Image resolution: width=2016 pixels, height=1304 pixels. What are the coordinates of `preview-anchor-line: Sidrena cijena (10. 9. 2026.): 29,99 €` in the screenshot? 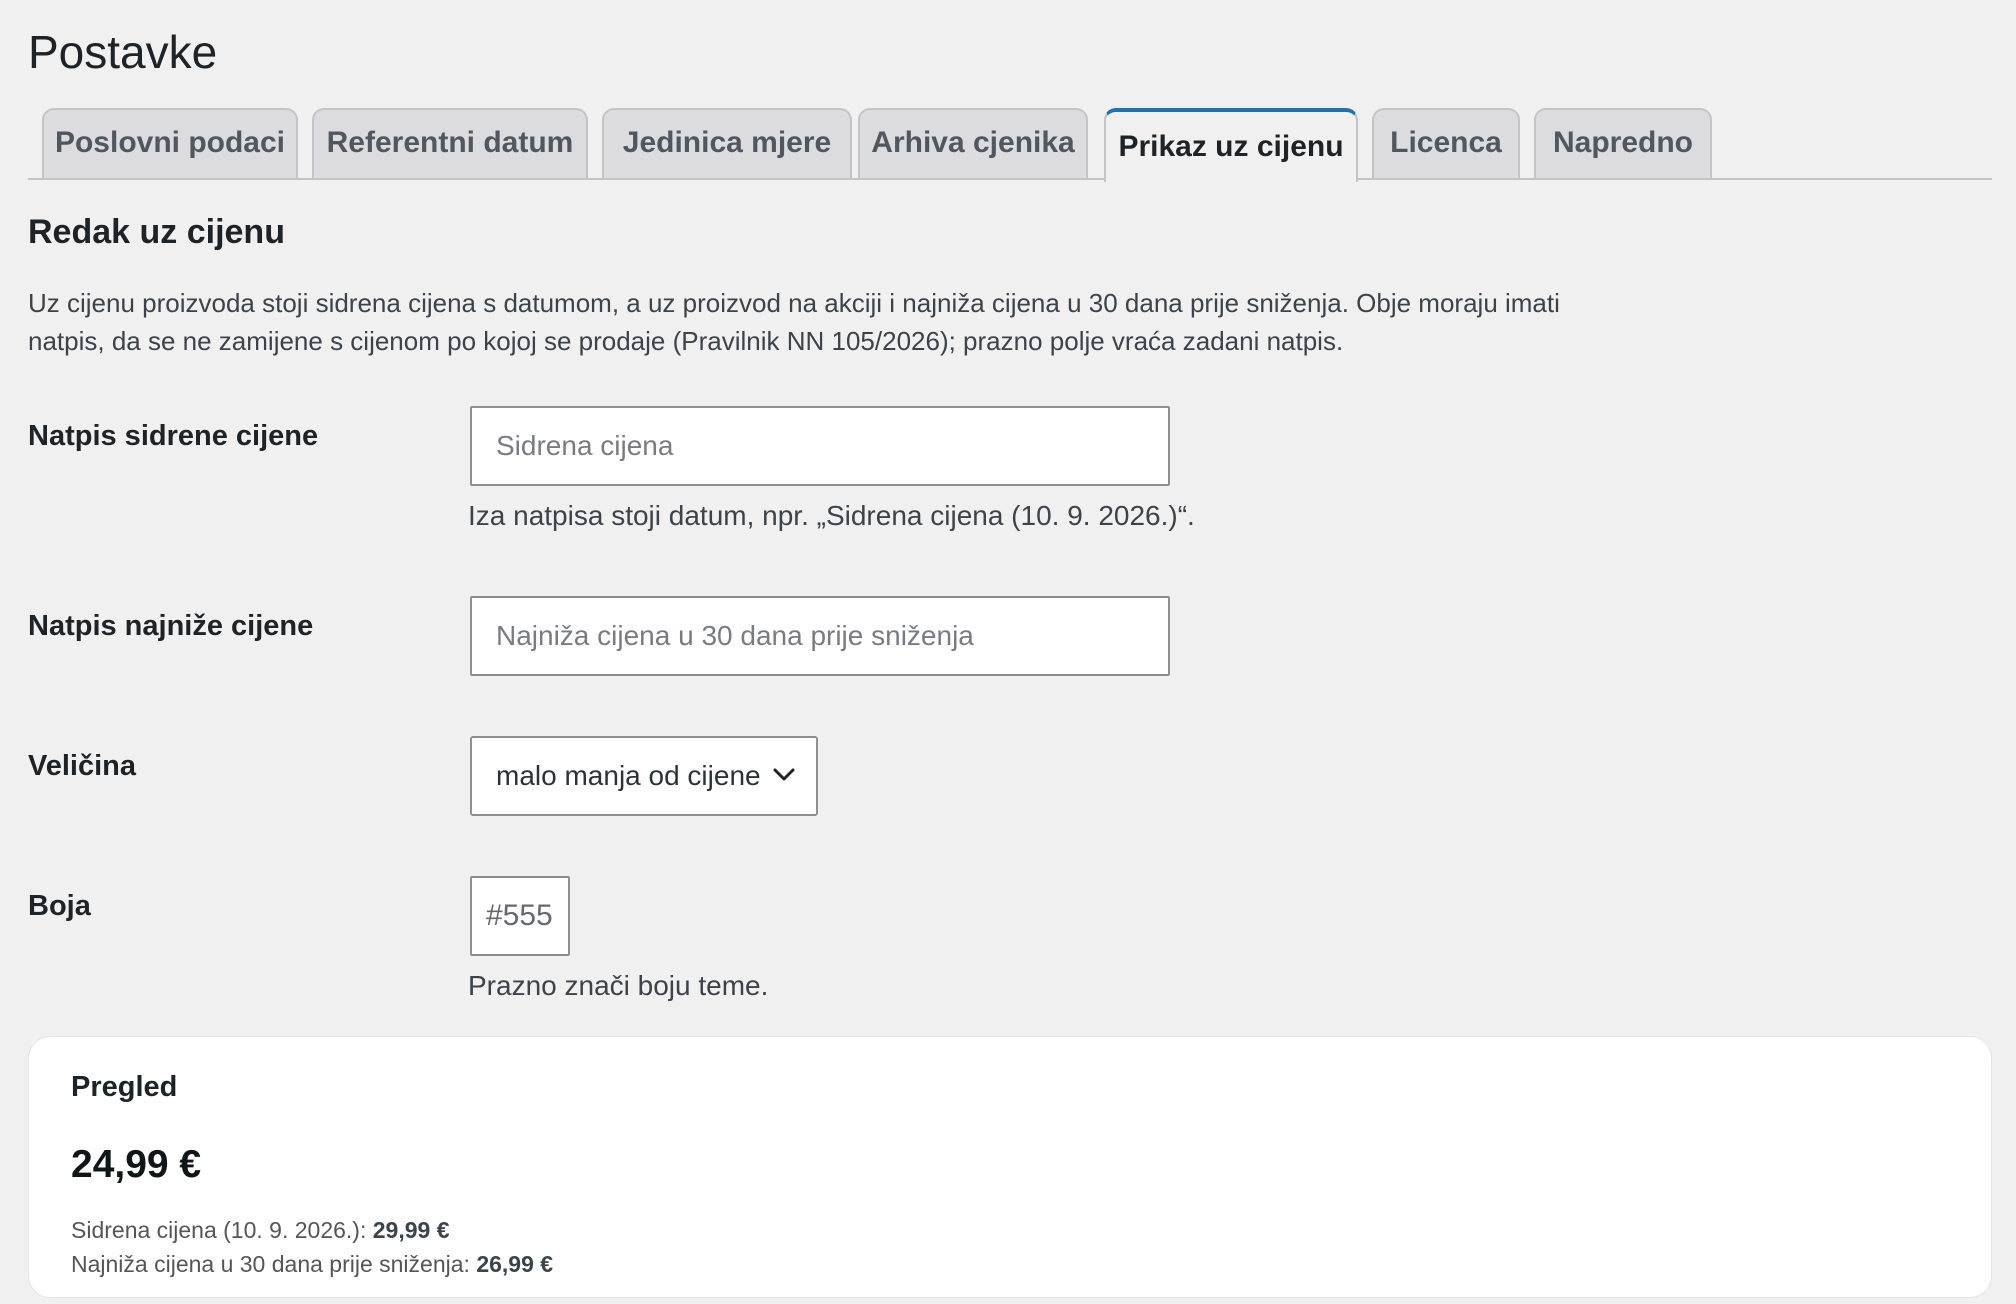 It's located at (260, 1230).